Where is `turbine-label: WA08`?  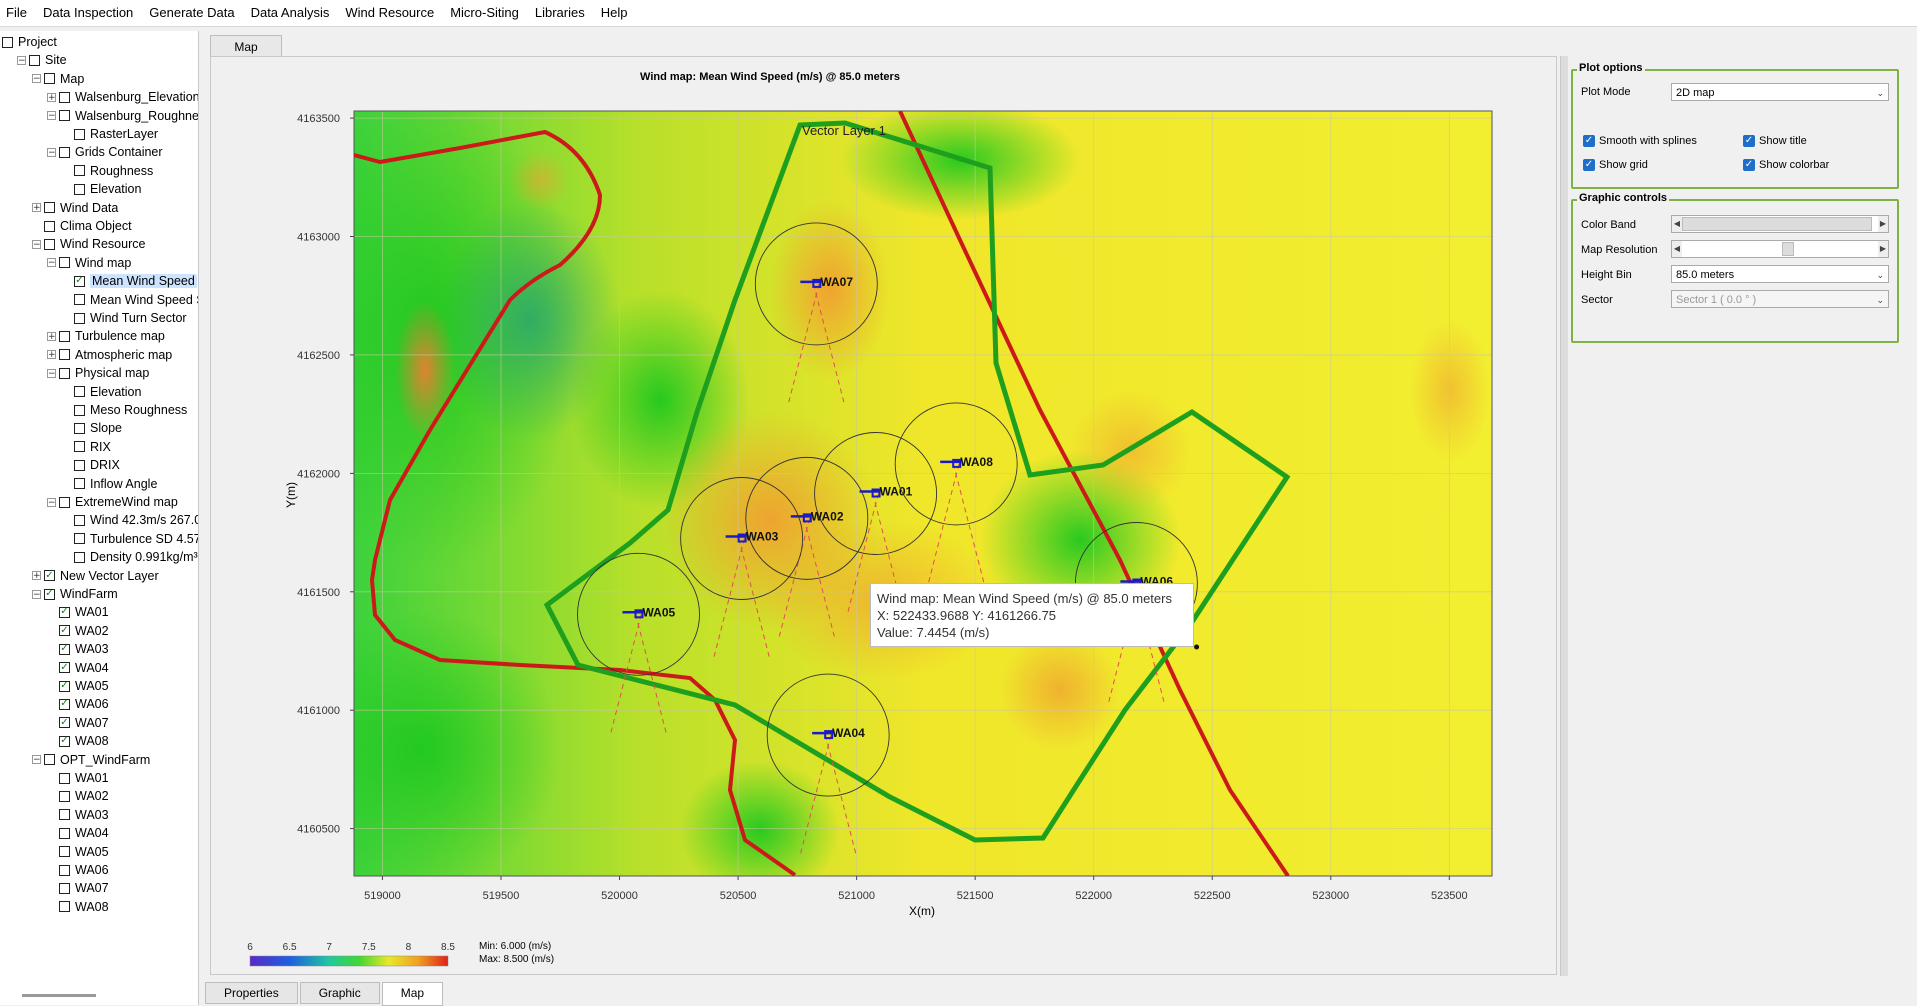
turbine-label: WA08 is located at coordinates (976, 462).